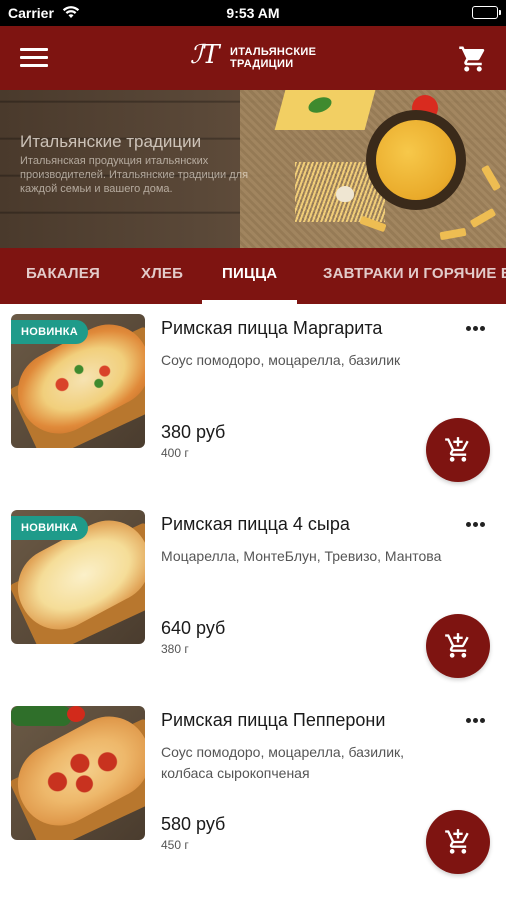  I want to click on product-image, so click(78, 773).